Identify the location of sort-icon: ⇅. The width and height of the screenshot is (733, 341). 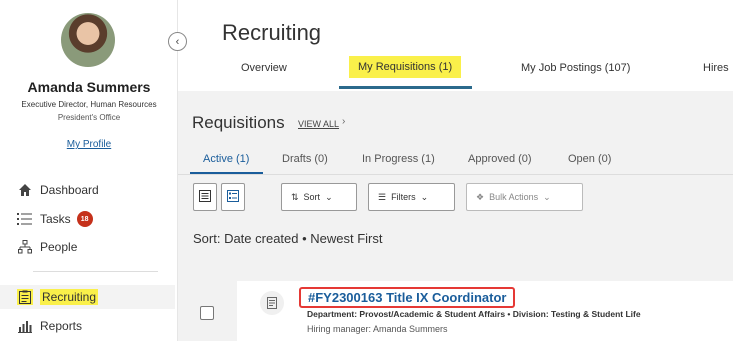
(295, 196).